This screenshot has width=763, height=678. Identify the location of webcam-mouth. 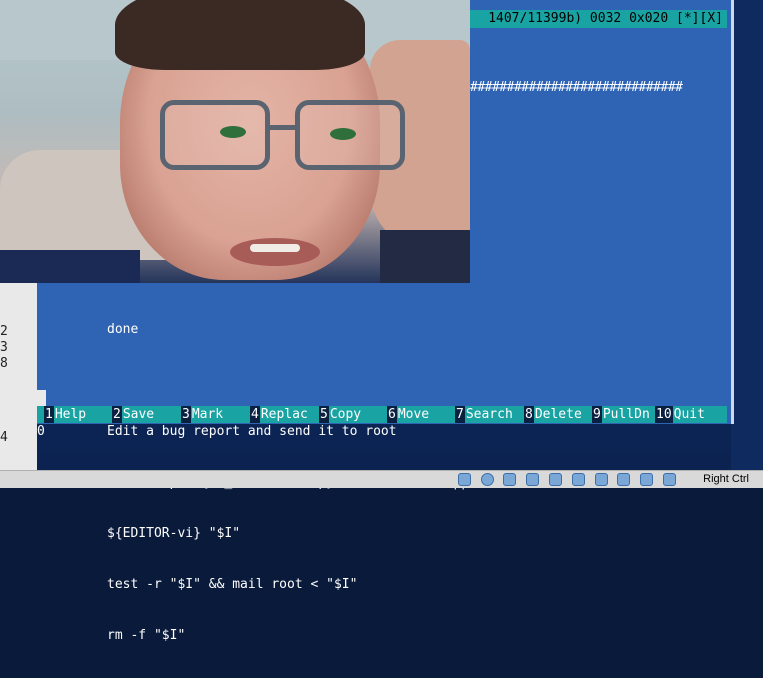
(275, 252).